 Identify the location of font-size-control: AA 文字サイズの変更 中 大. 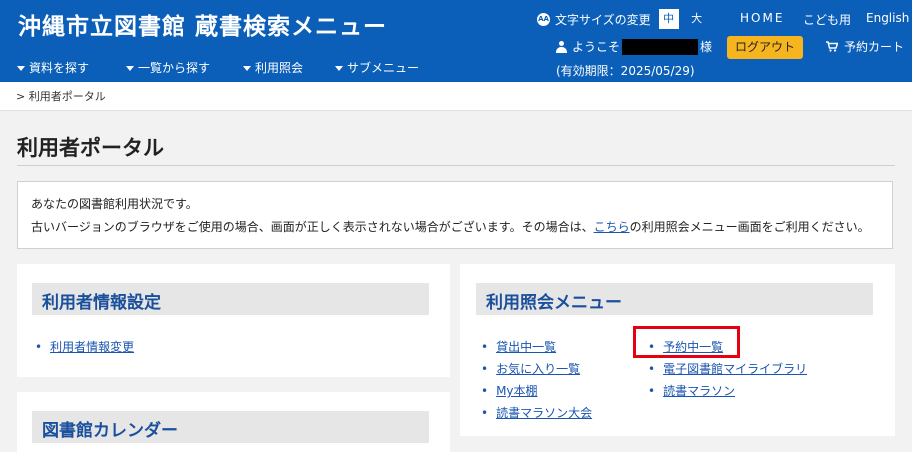
(622, 19).